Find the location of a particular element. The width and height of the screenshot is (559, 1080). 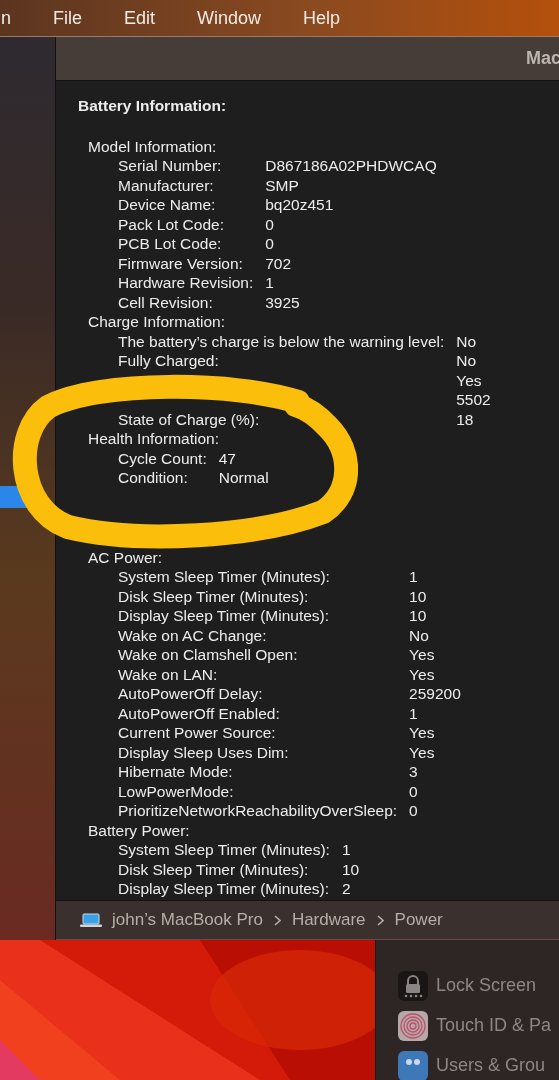

property-label: Current Power Source: is located at coordinates (197, 733).